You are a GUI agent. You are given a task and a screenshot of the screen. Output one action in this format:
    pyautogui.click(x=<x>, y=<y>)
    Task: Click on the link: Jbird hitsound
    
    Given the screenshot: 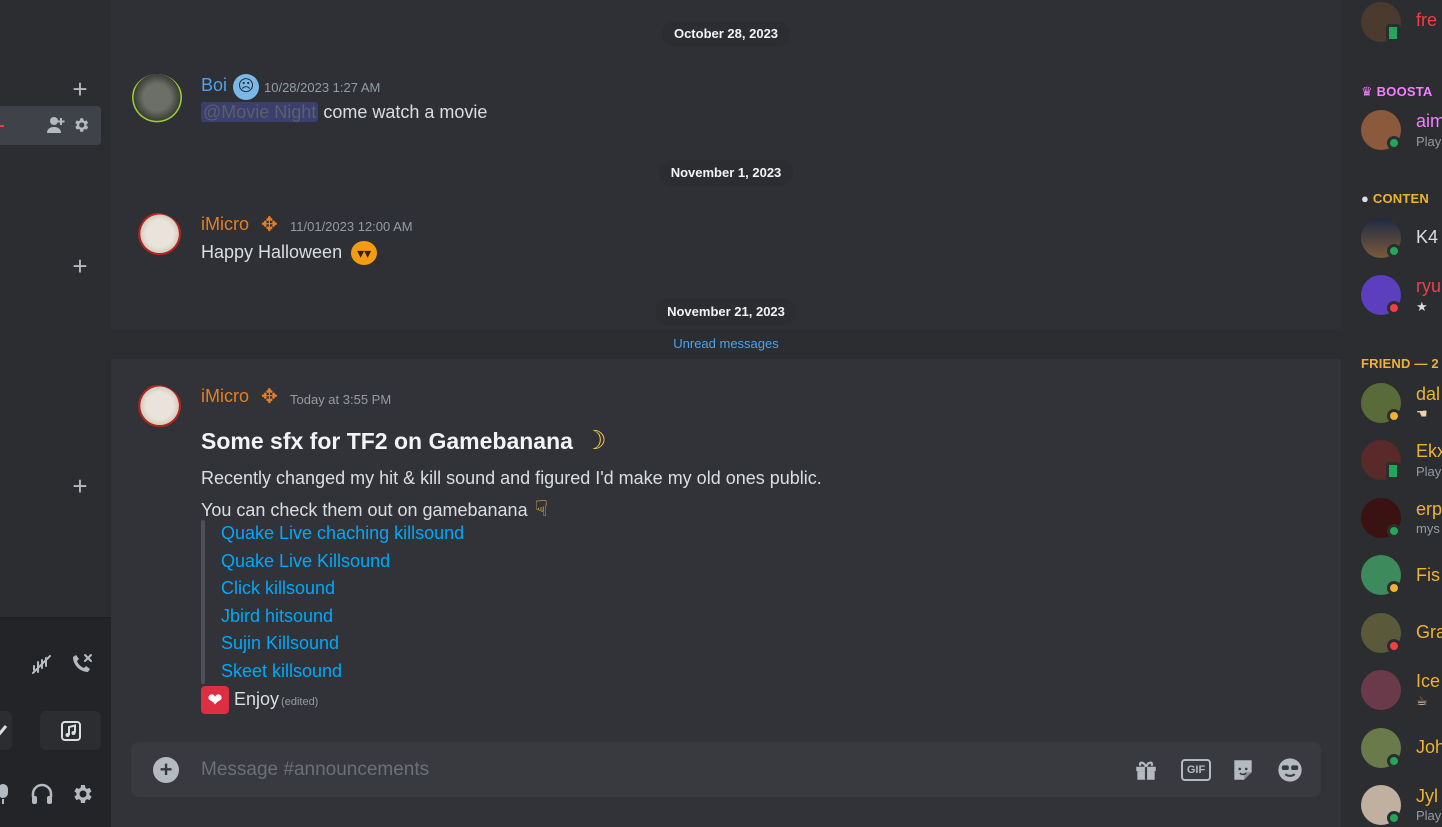 What is the action you would take?
    pyautogui.click(x=277, y=616)
    